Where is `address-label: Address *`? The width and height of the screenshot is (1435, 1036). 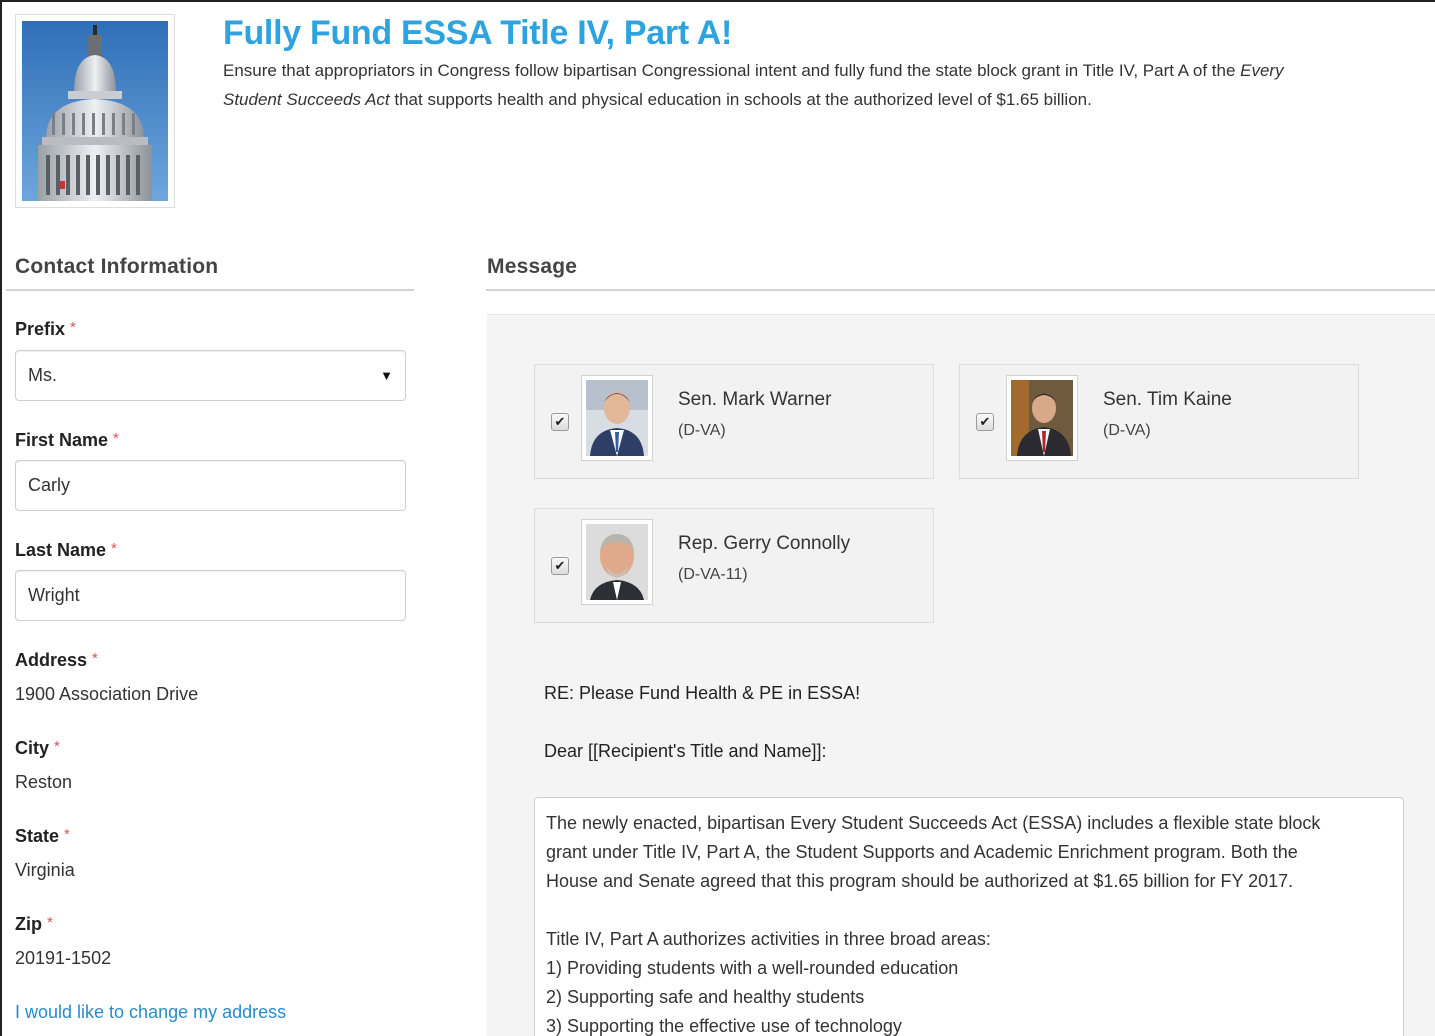
address-label: Address * is located at coordinates (56, 660).